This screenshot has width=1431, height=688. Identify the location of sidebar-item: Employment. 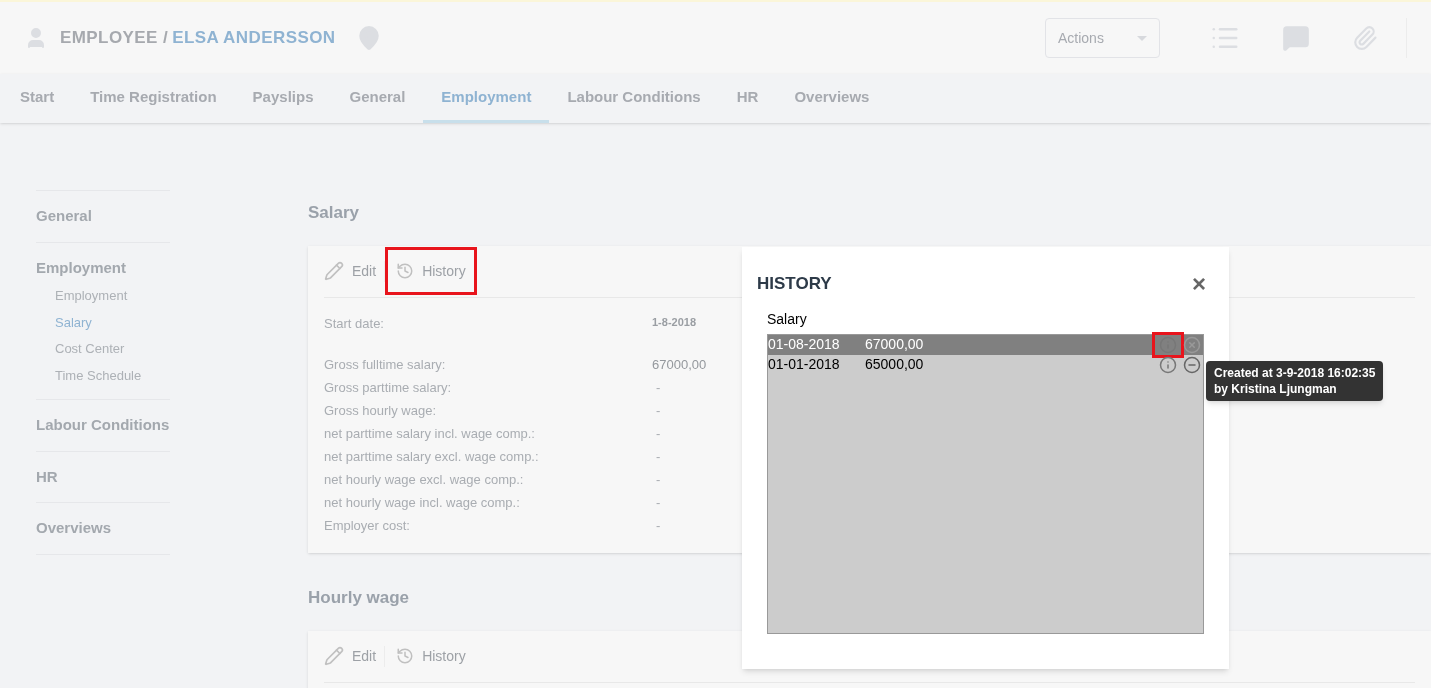
(103, 267).